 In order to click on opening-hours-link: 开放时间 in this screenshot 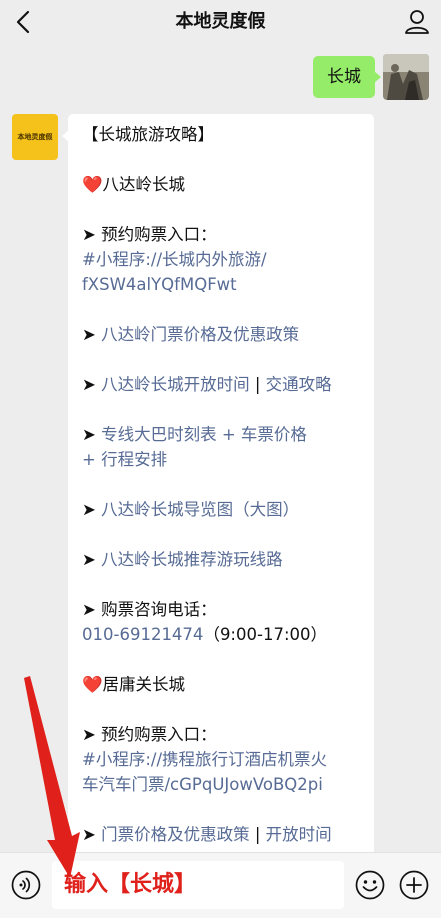, I will do `click(299, 834)`.